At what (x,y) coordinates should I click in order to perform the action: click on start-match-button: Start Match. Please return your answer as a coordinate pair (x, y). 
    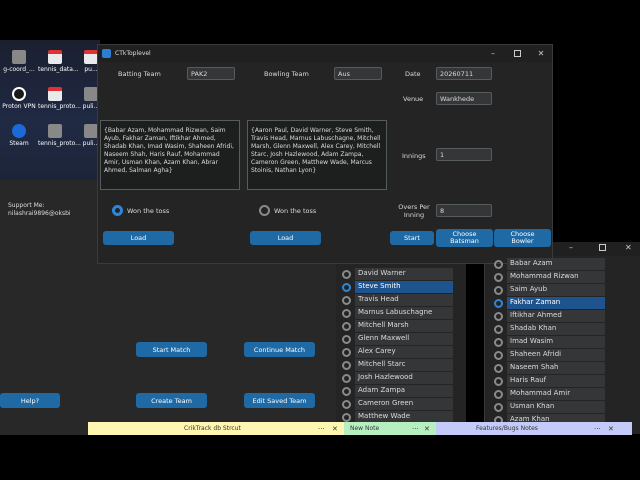
    Looking at the image, I should click on (171, 349).